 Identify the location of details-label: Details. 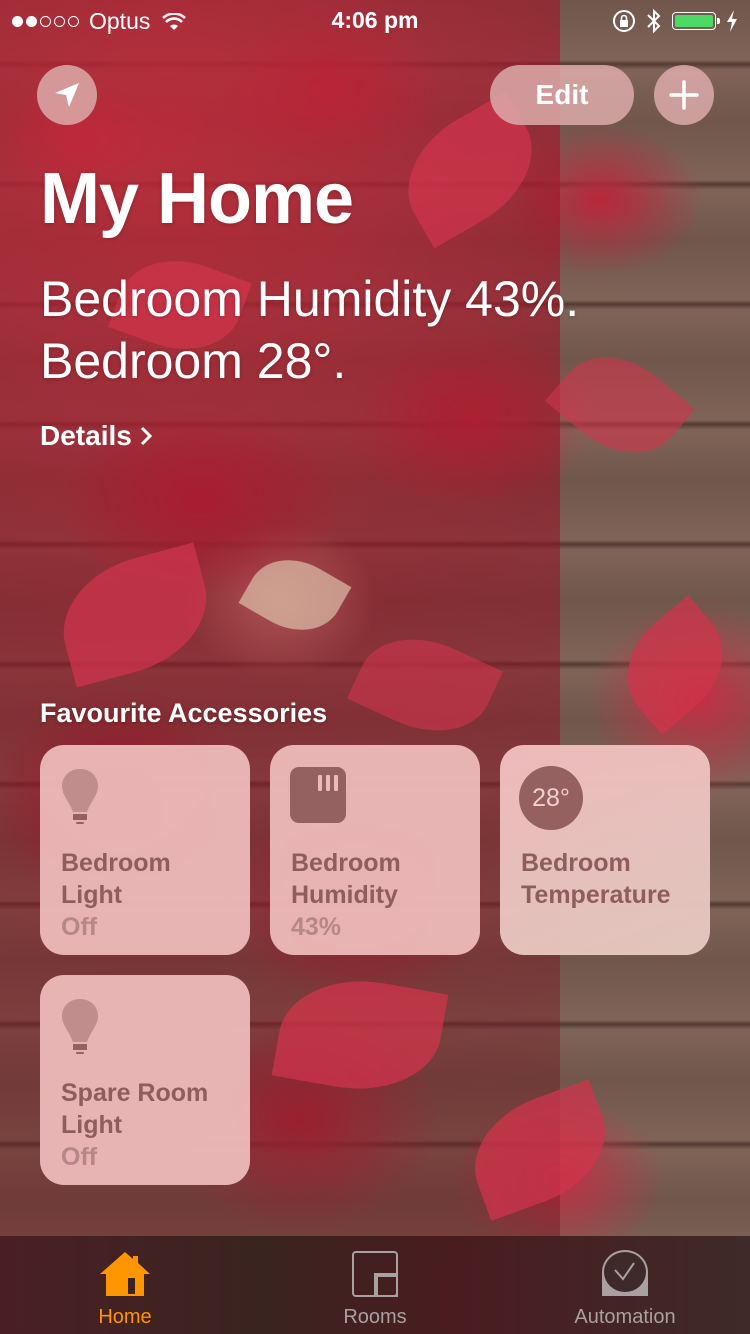
(86, 435).